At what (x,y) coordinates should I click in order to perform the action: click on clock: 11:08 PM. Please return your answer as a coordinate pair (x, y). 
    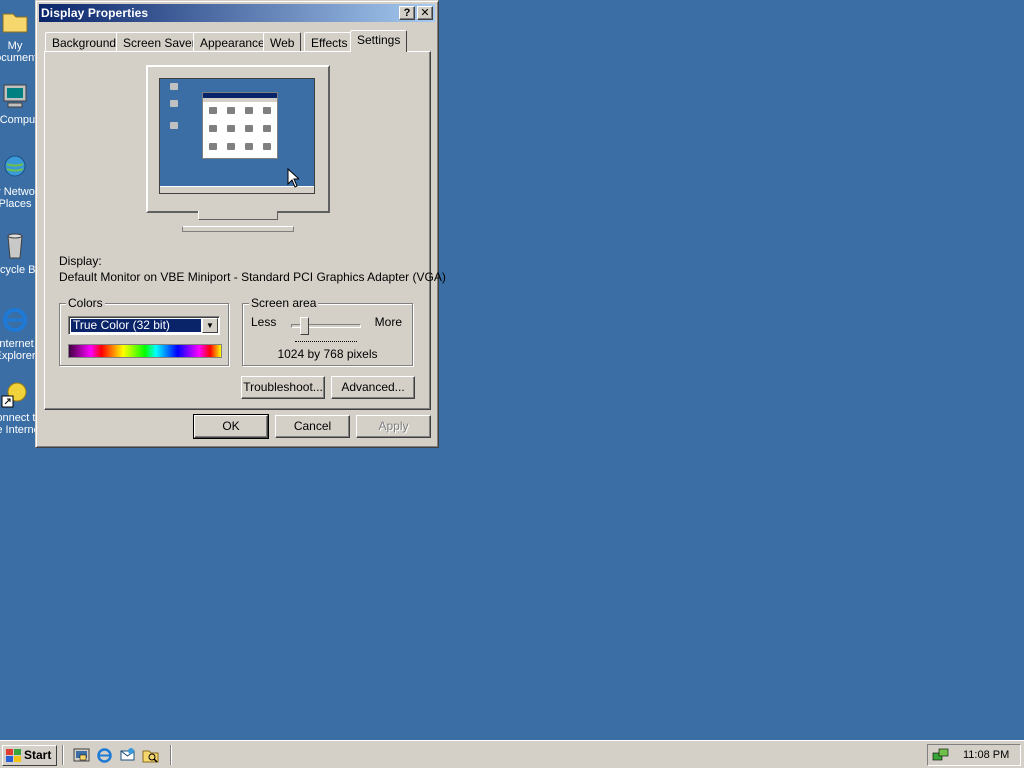
    Looking at the image, I should click on (986, 755).